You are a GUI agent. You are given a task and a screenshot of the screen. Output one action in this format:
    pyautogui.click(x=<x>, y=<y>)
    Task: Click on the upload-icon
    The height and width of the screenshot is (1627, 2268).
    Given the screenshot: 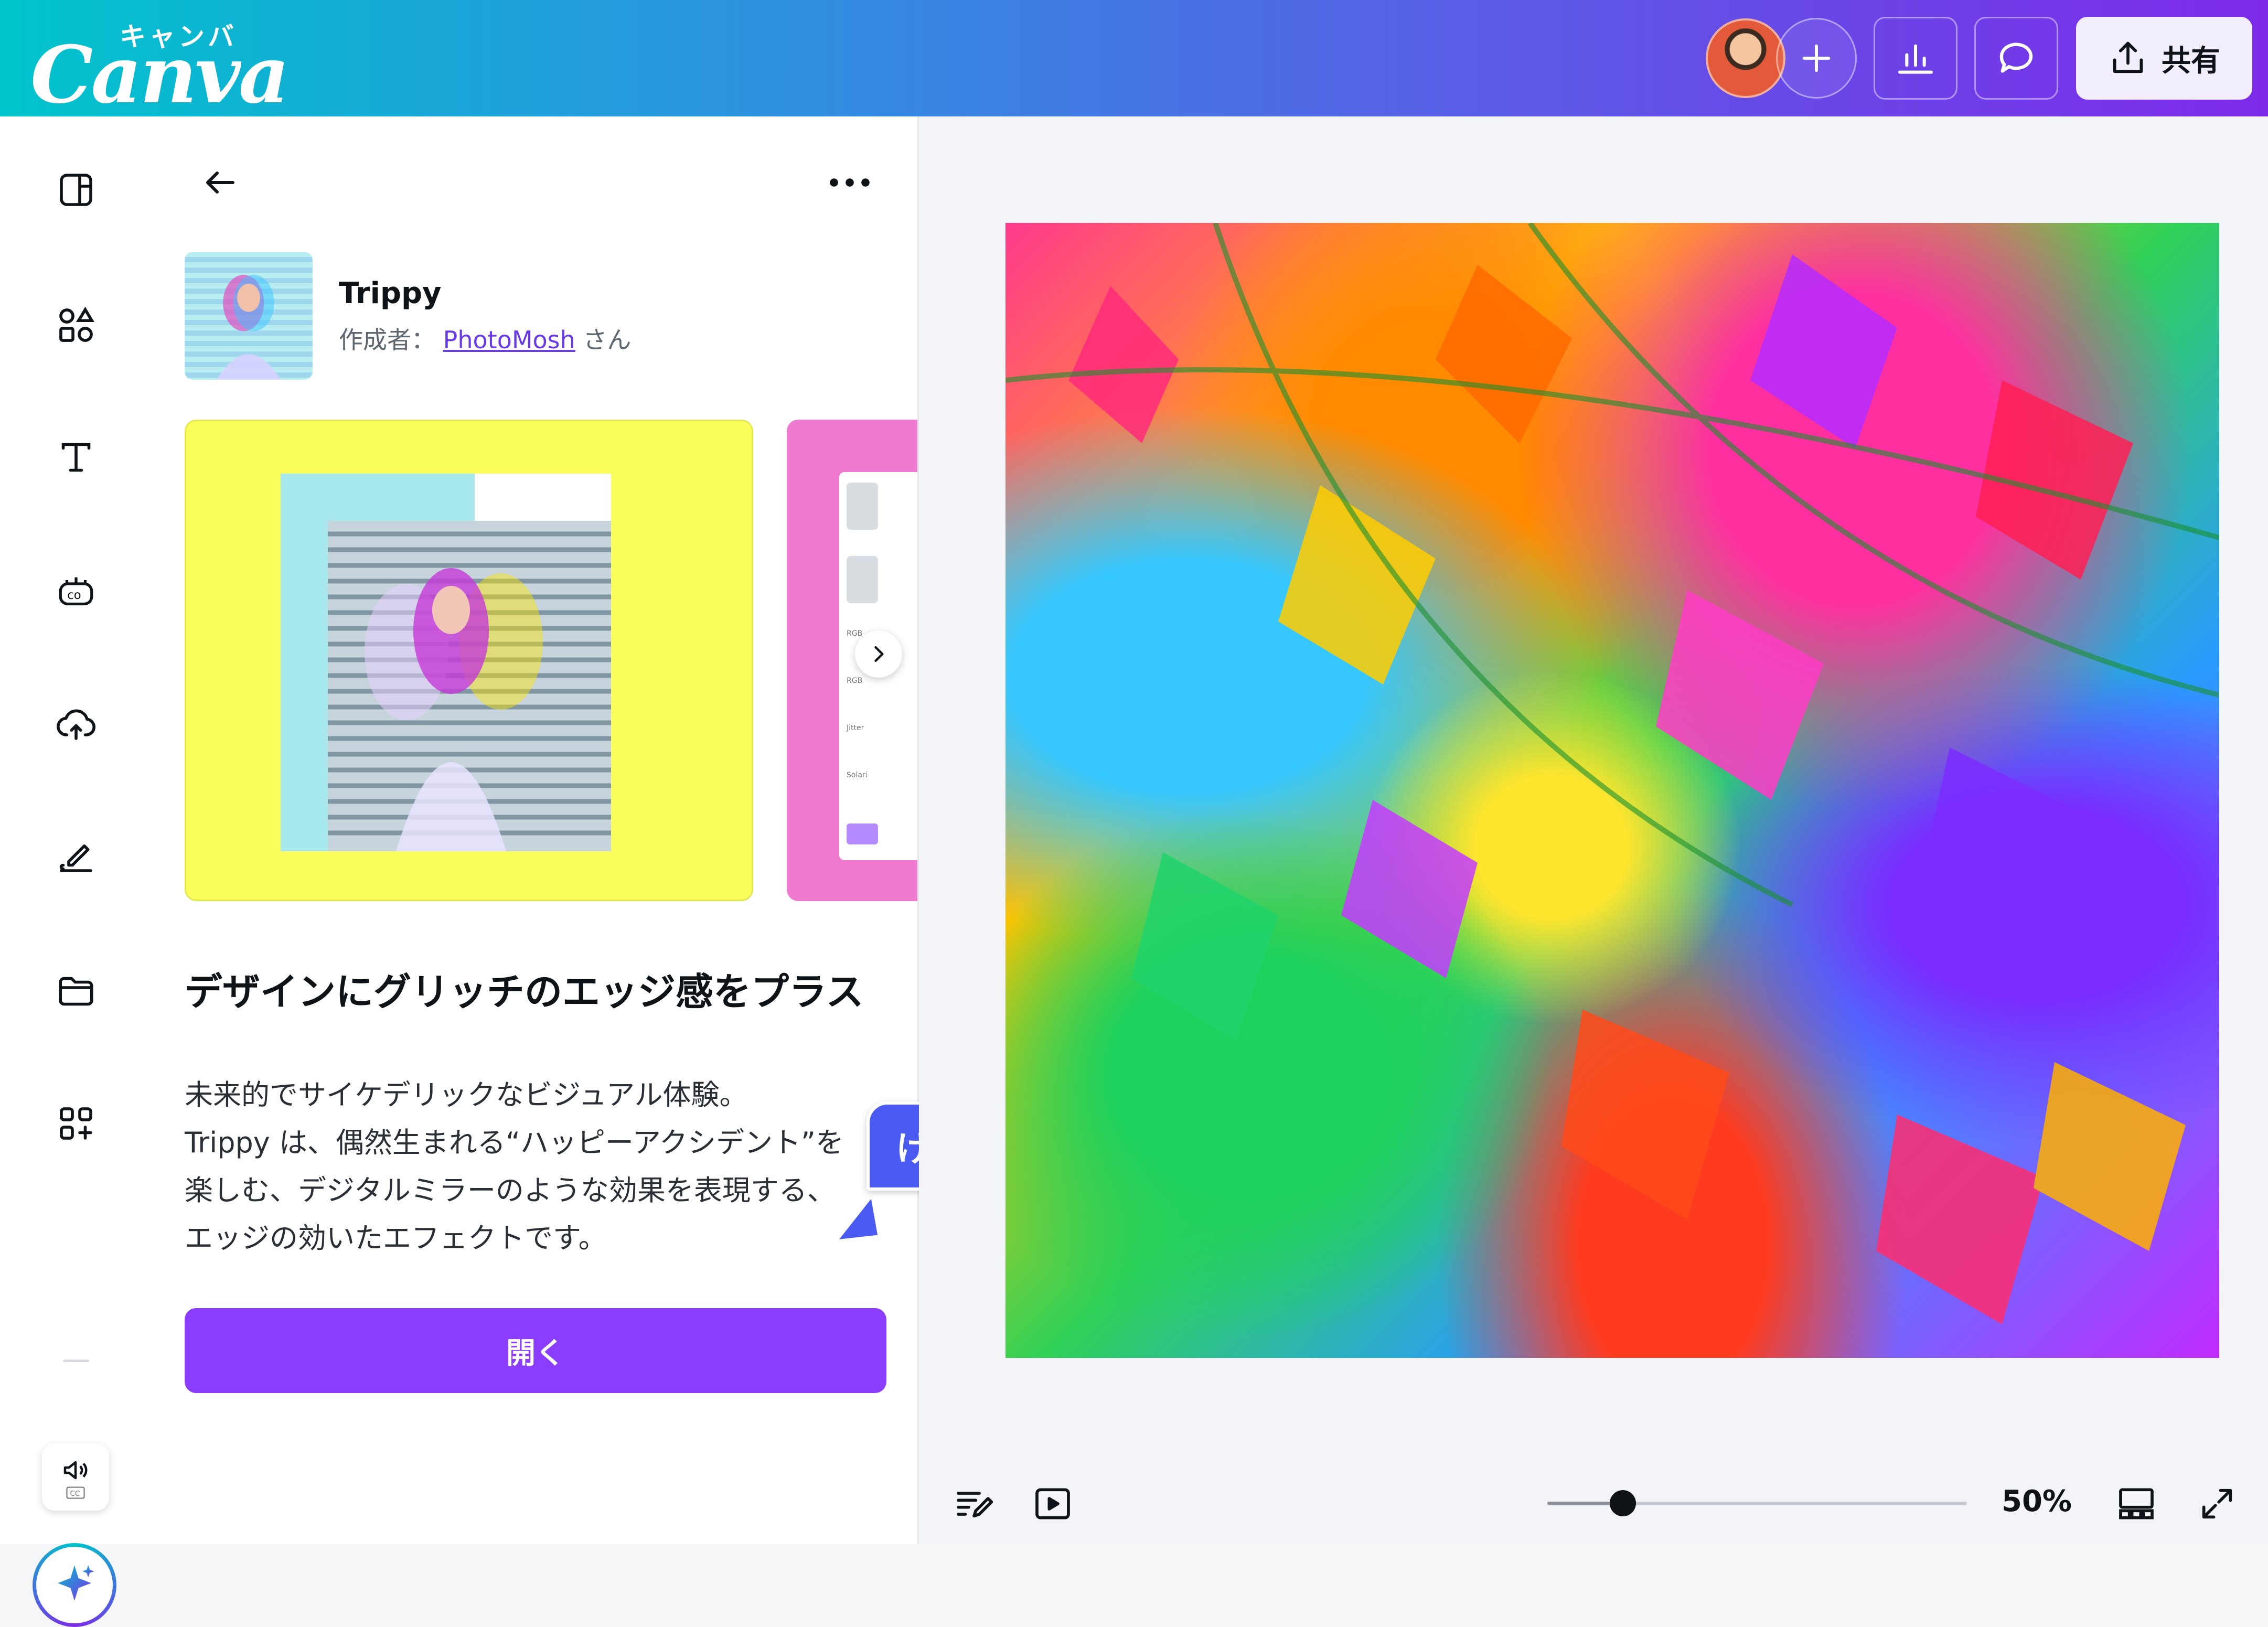 What is the action you would take?
    pyautogui.click(x=2128, y=57)
    